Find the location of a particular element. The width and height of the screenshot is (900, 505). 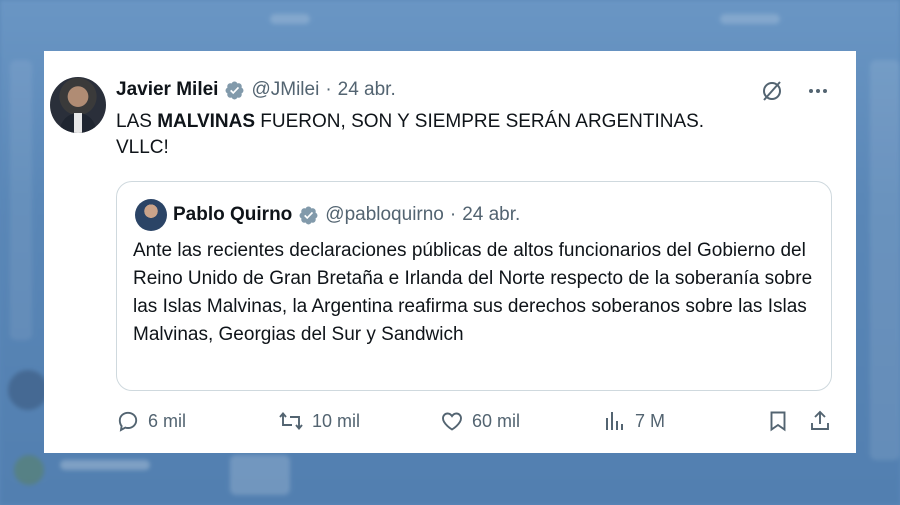

like-button: 60 mil is located at coordinates (480, 421).